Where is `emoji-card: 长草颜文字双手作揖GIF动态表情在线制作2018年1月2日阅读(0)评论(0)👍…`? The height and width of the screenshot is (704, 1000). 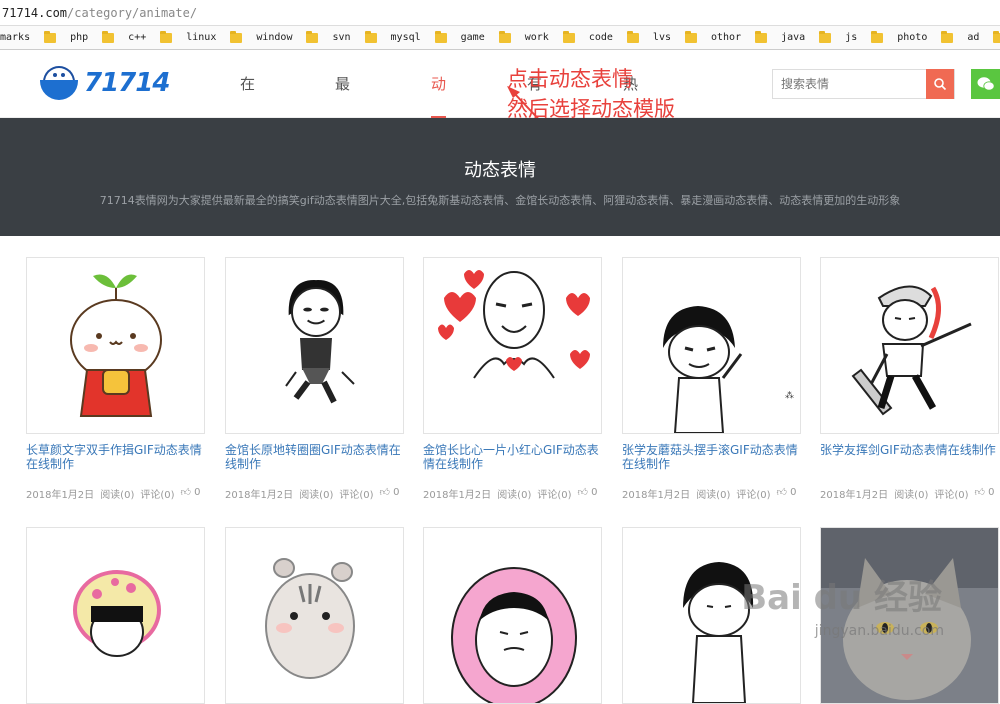 emoji-card: 长草颜文字双手作揖GIF动态表情在线制作2018年1月2日阅读(0)评论(0)👍… is located at coordinates (115, 379).